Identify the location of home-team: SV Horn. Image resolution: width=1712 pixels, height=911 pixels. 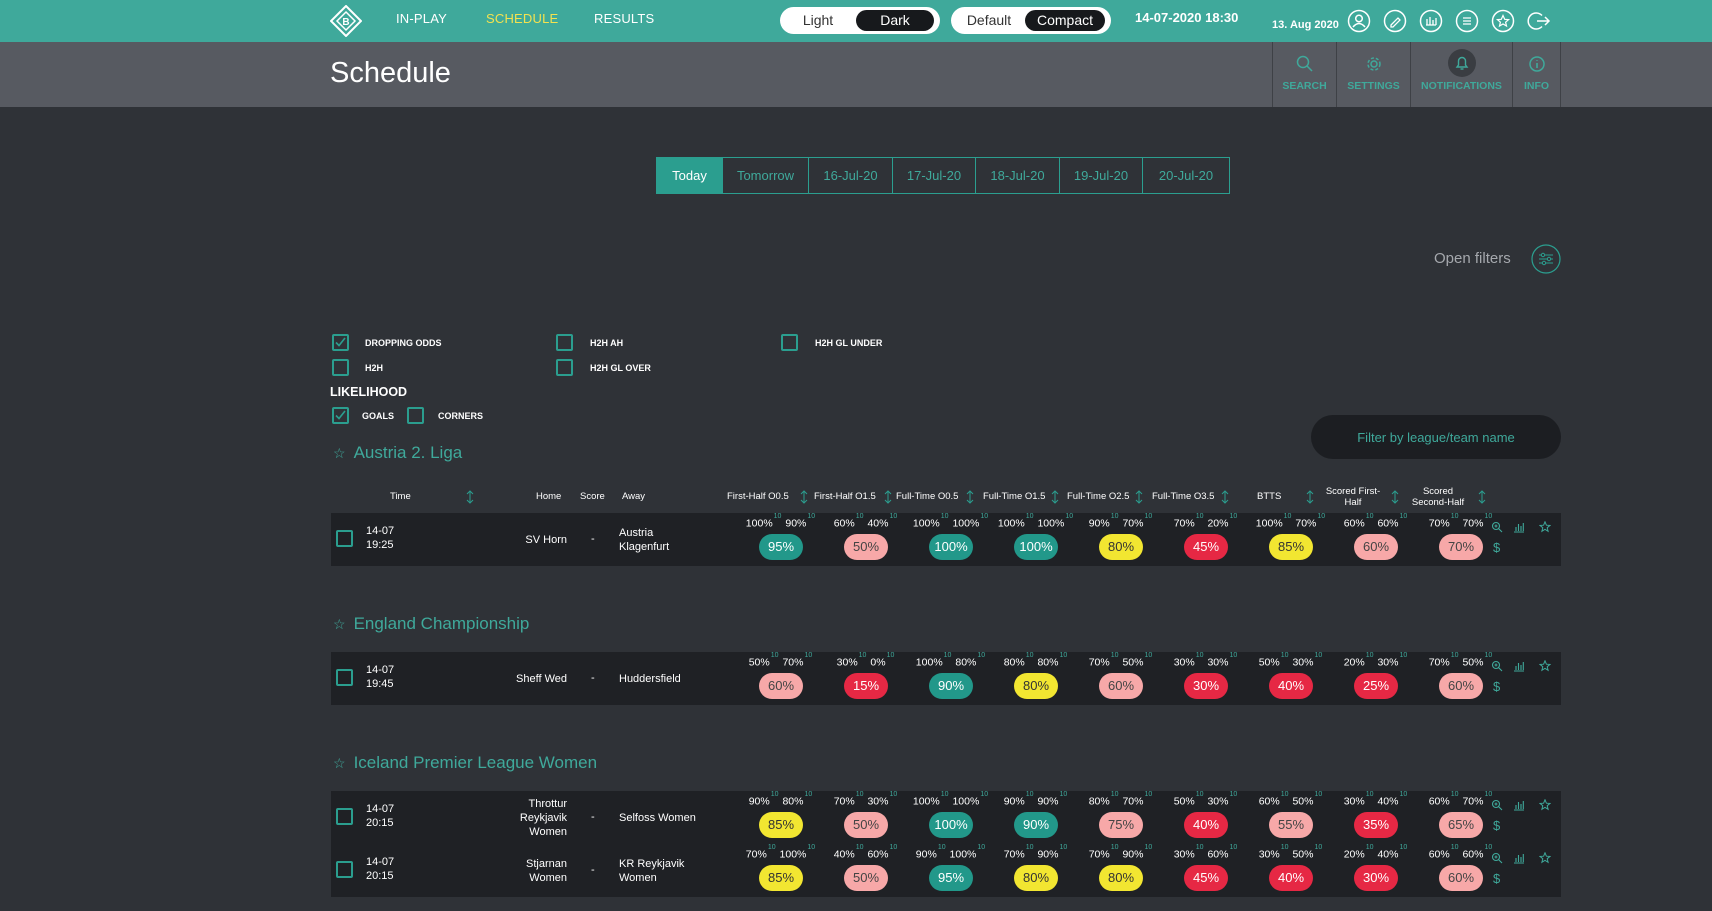
(546, 540).